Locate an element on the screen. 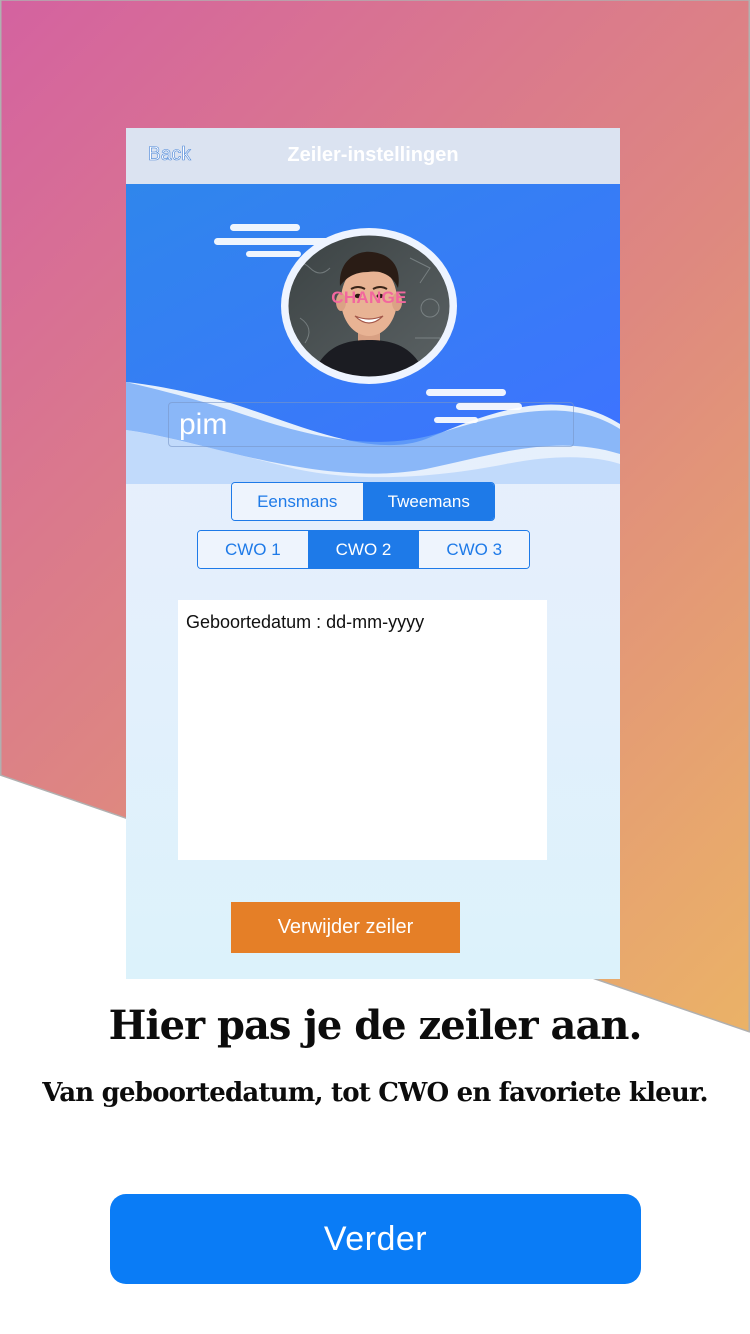  segment-cwo-2: CWO 2 is located at coordinates (364, 549).